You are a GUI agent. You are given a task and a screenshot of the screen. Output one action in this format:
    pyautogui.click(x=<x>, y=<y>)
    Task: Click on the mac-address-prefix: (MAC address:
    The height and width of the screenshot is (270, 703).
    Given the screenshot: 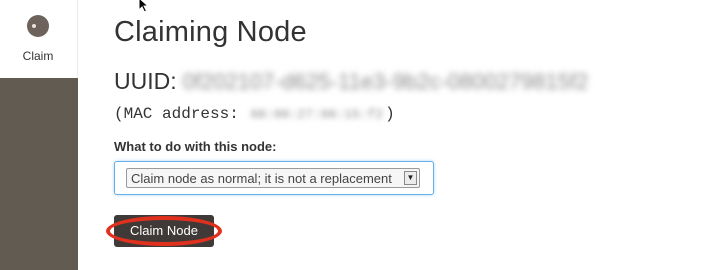 What is the action you would take?
    pyautogui.click(x=176, y=114)
    